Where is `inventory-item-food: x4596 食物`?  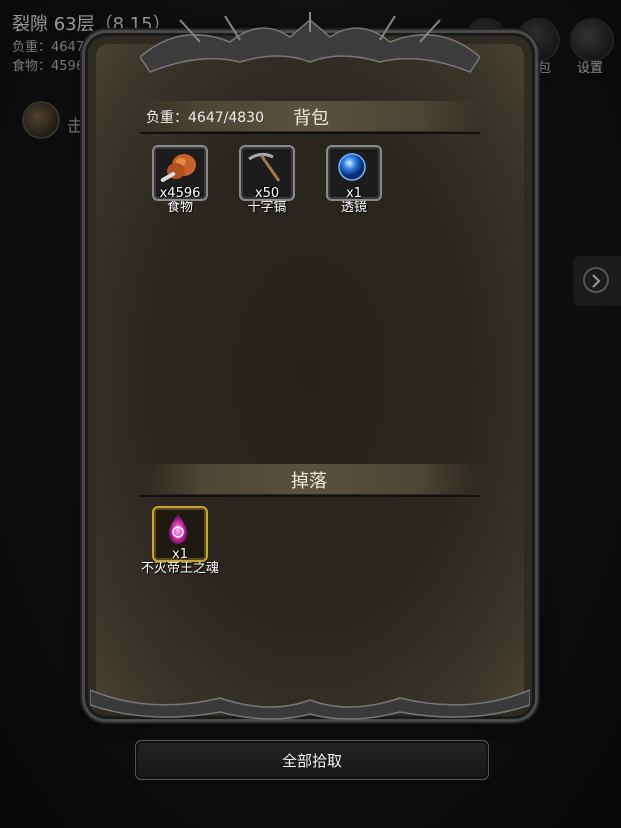 inventory-item-food: x4596 食物 is located at coordinates (180, 180).